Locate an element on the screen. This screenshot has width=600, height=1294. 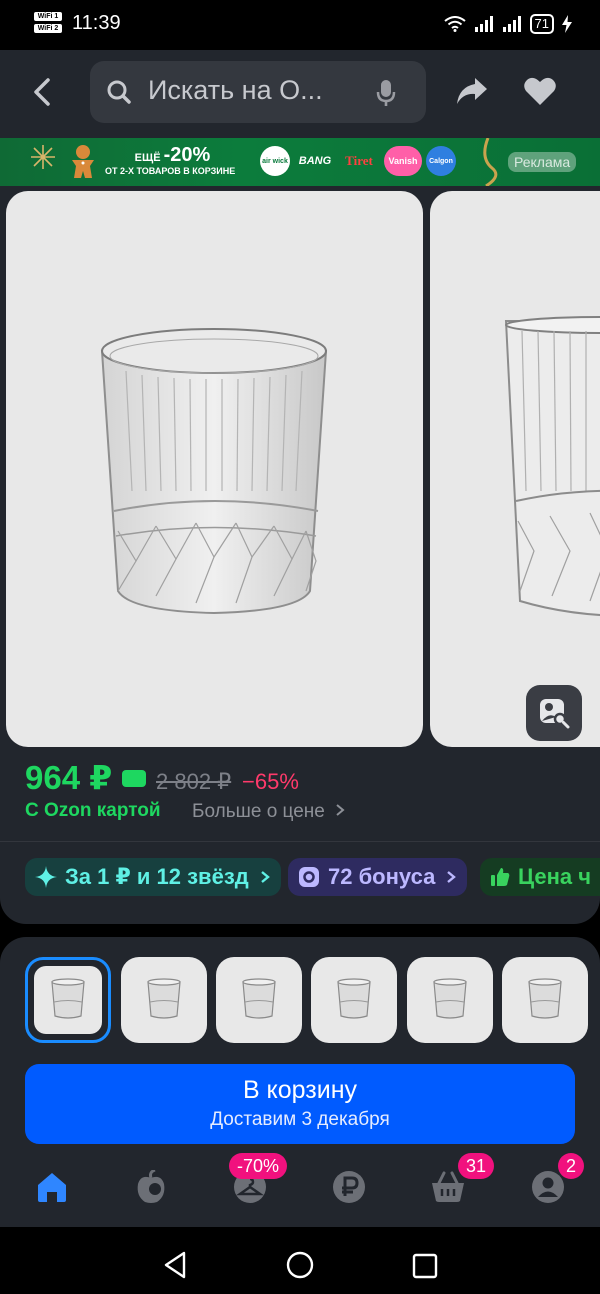
brand-logo-vanish: Vanish is located at coordinates (403, 161).